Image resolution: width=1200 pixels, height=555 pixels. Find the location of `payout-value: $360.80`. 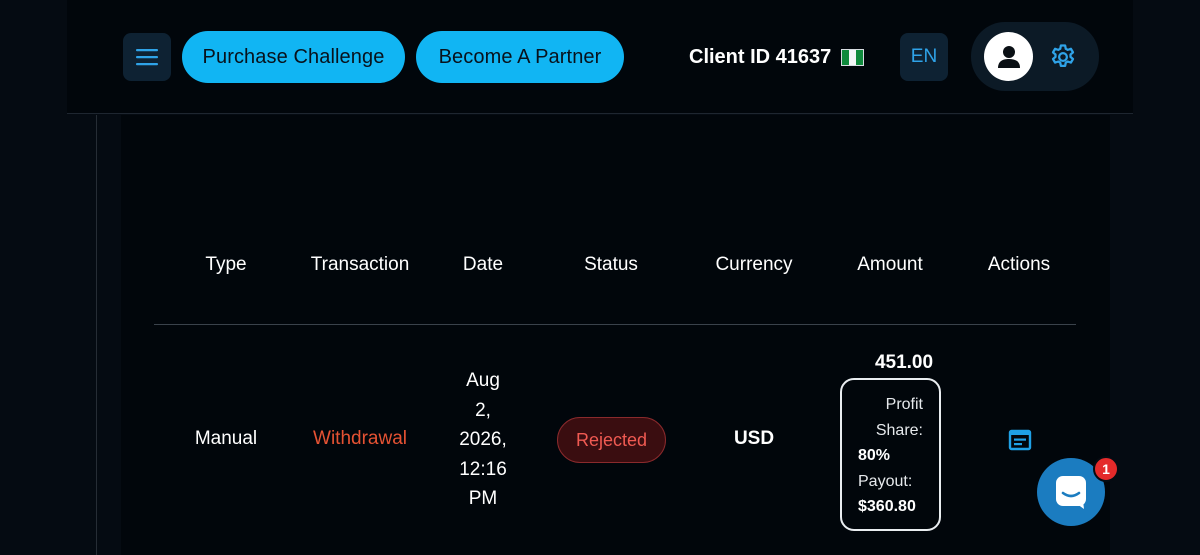

payout-value: $360.80 is located at coordinates (887, 506).